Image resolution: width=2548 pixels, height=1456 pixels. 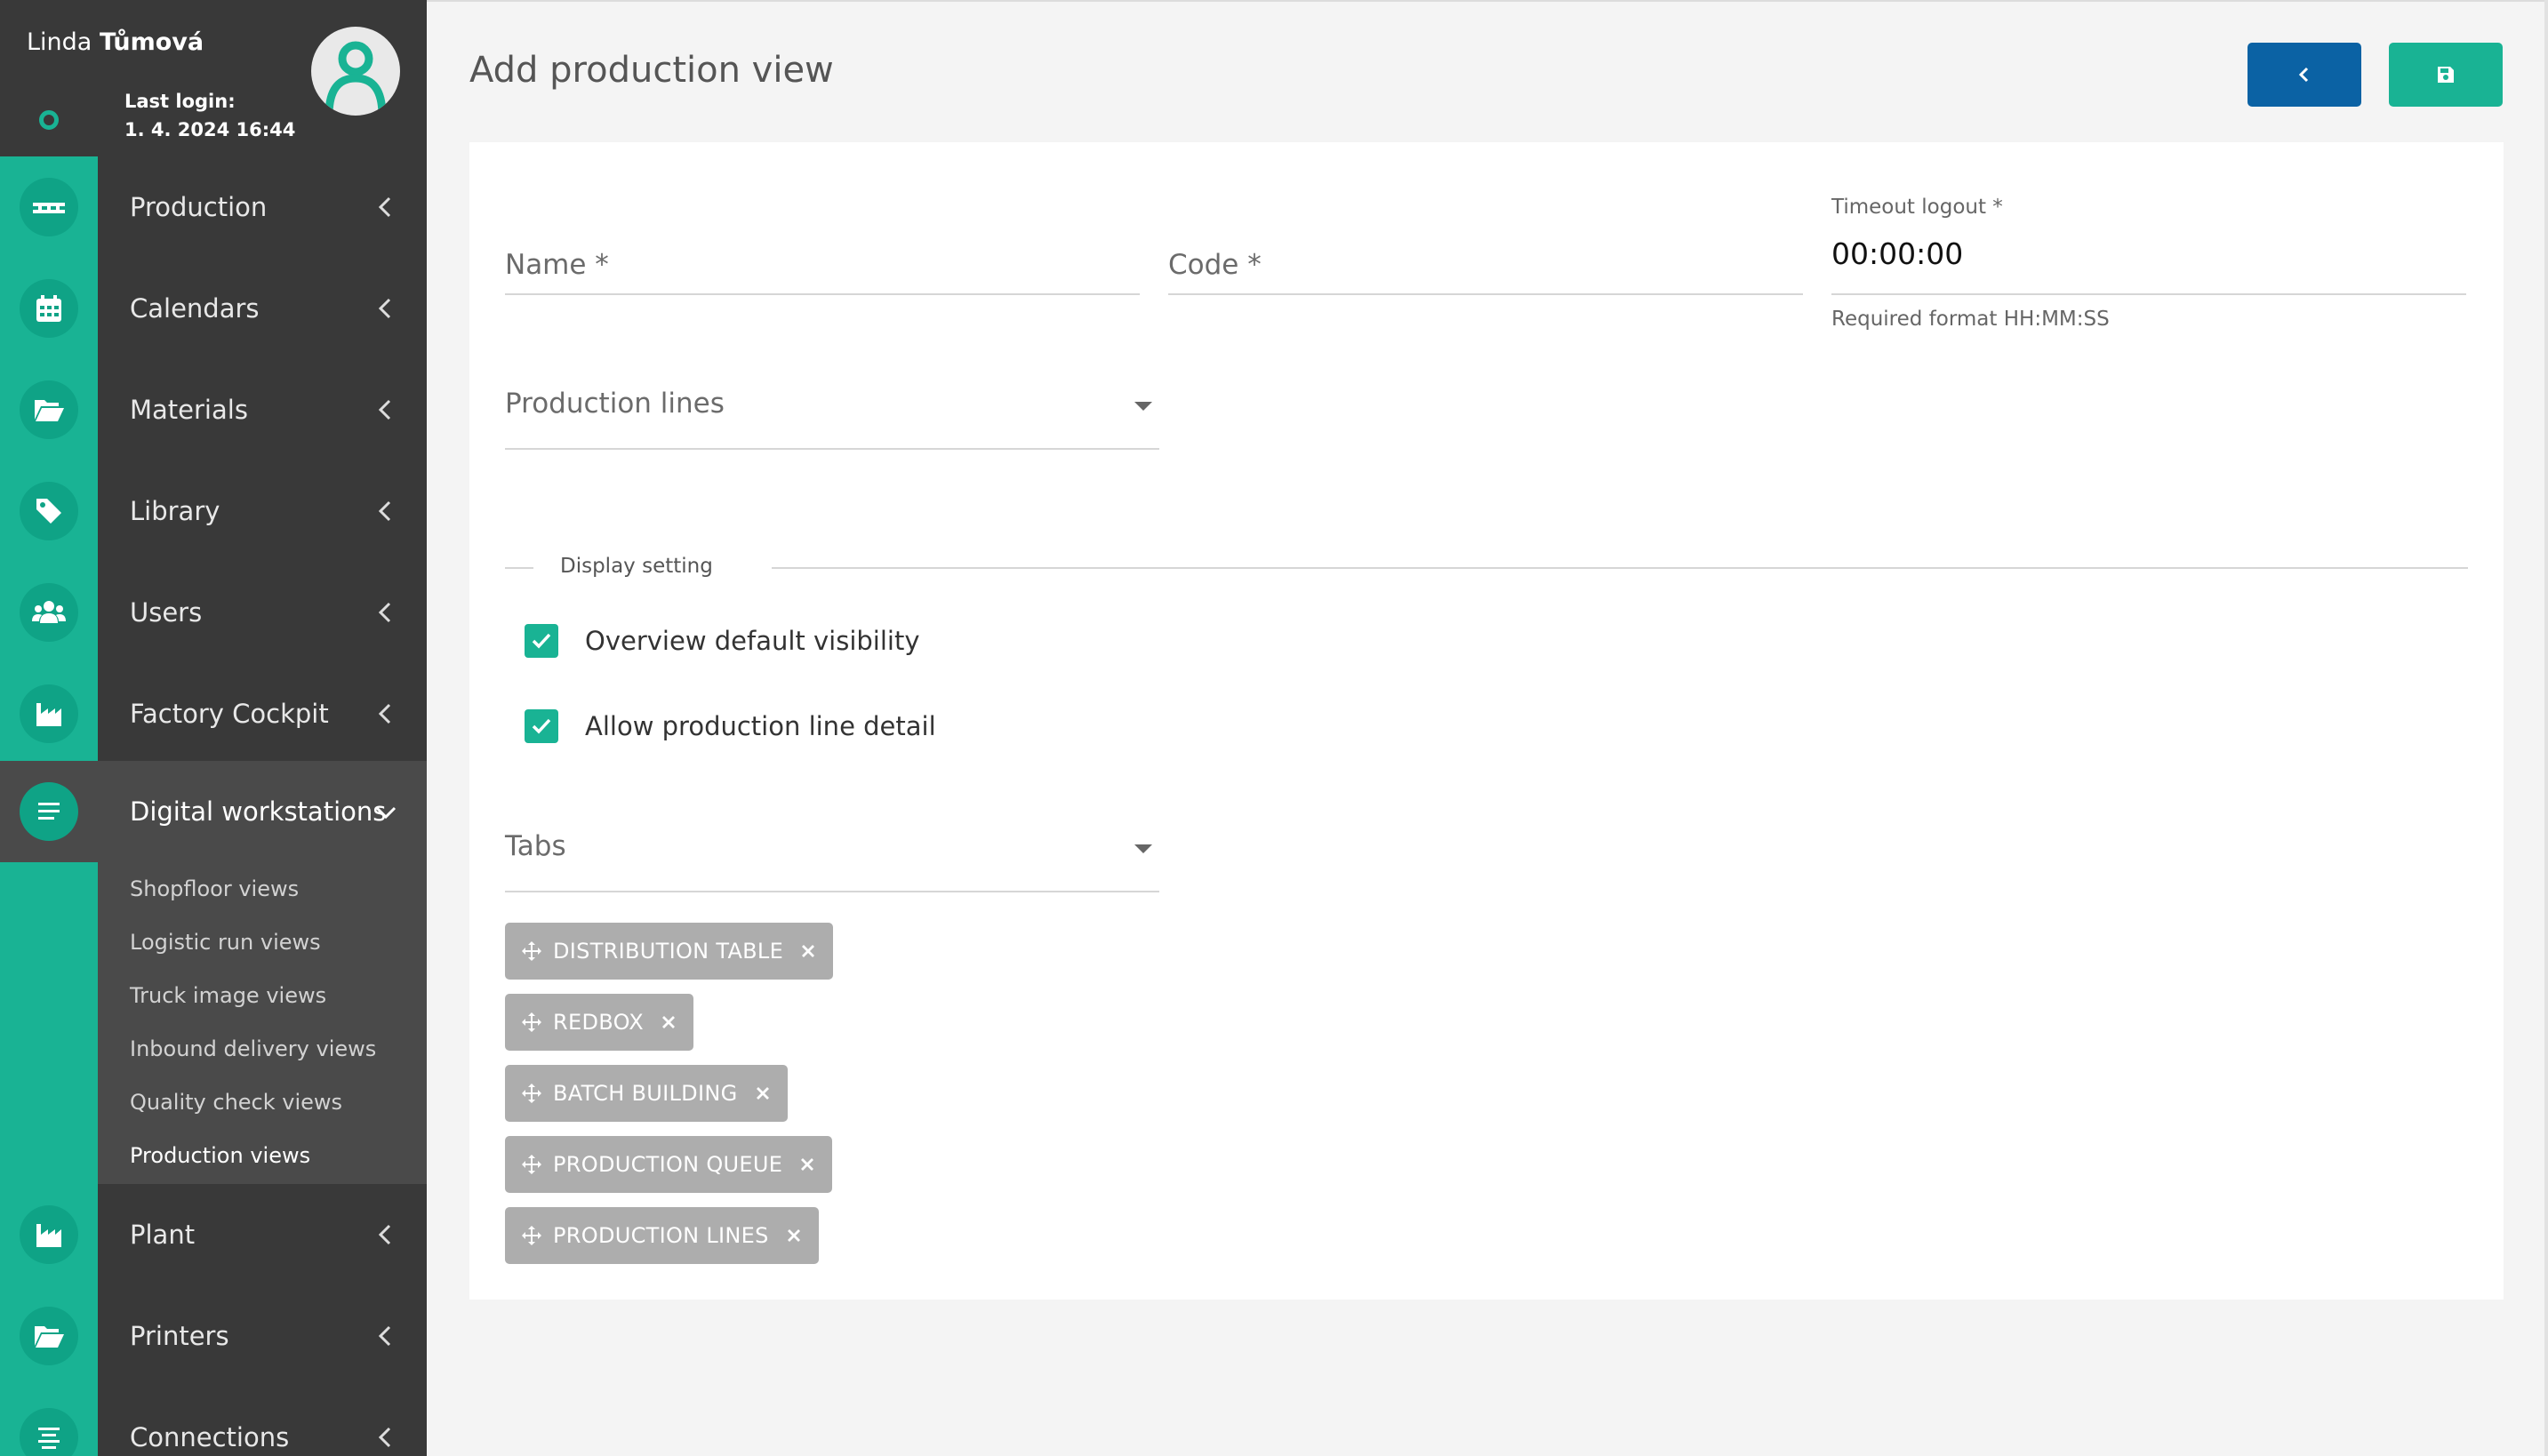 I want to click on production-lines-placeholder: Production lines, so click(x=615, y=404).